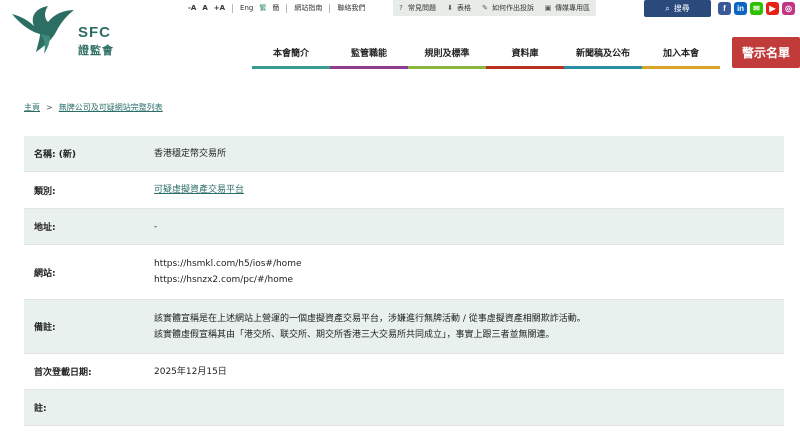  I want to click on main-nav: 本會簡介 監管職能 規則及標準 資料庫 新聞稿及公布 加入本會, so click(486, 53).